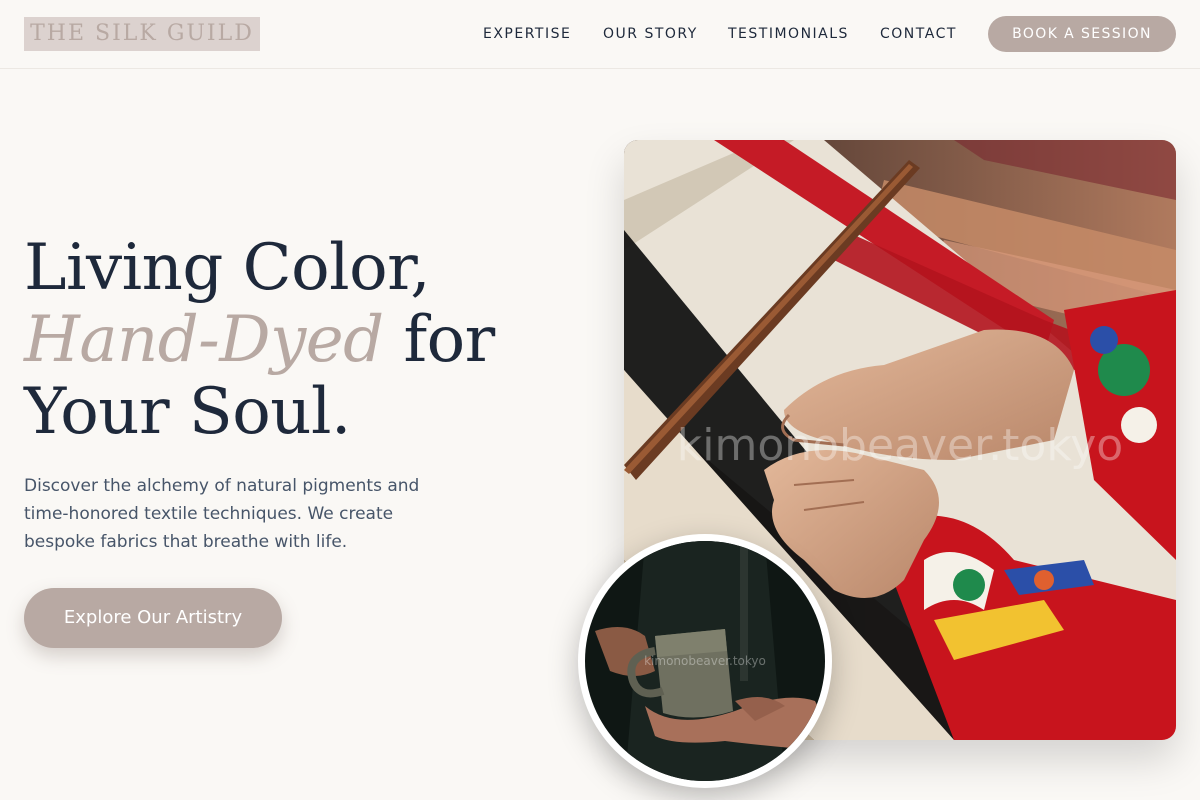 The height and width of the screenshot is (800, 1200). Describe the element at coordinates (788, 34) in the screenshot. I see `nav-link-testimonials: TESTIMONIALS` at that location.